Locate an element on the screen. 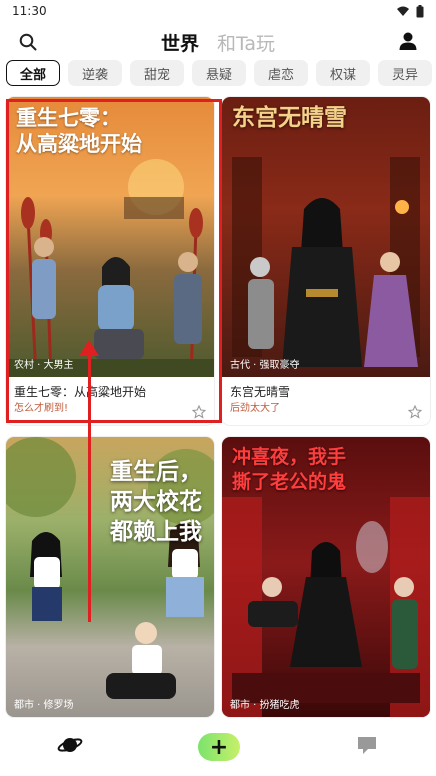 This screenshot has height=776, width=436. create-button: + is located at coordinates (218, 747).